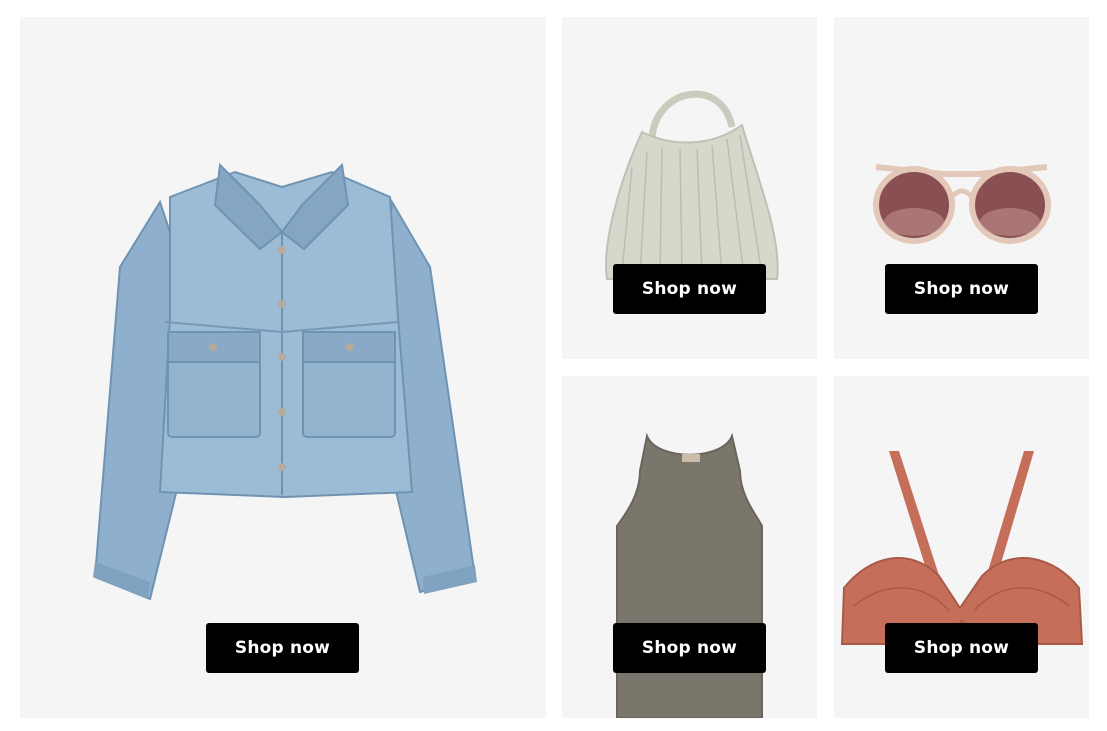  I want to click on product-card-sunglasses: Shop now, so click(961, 188).